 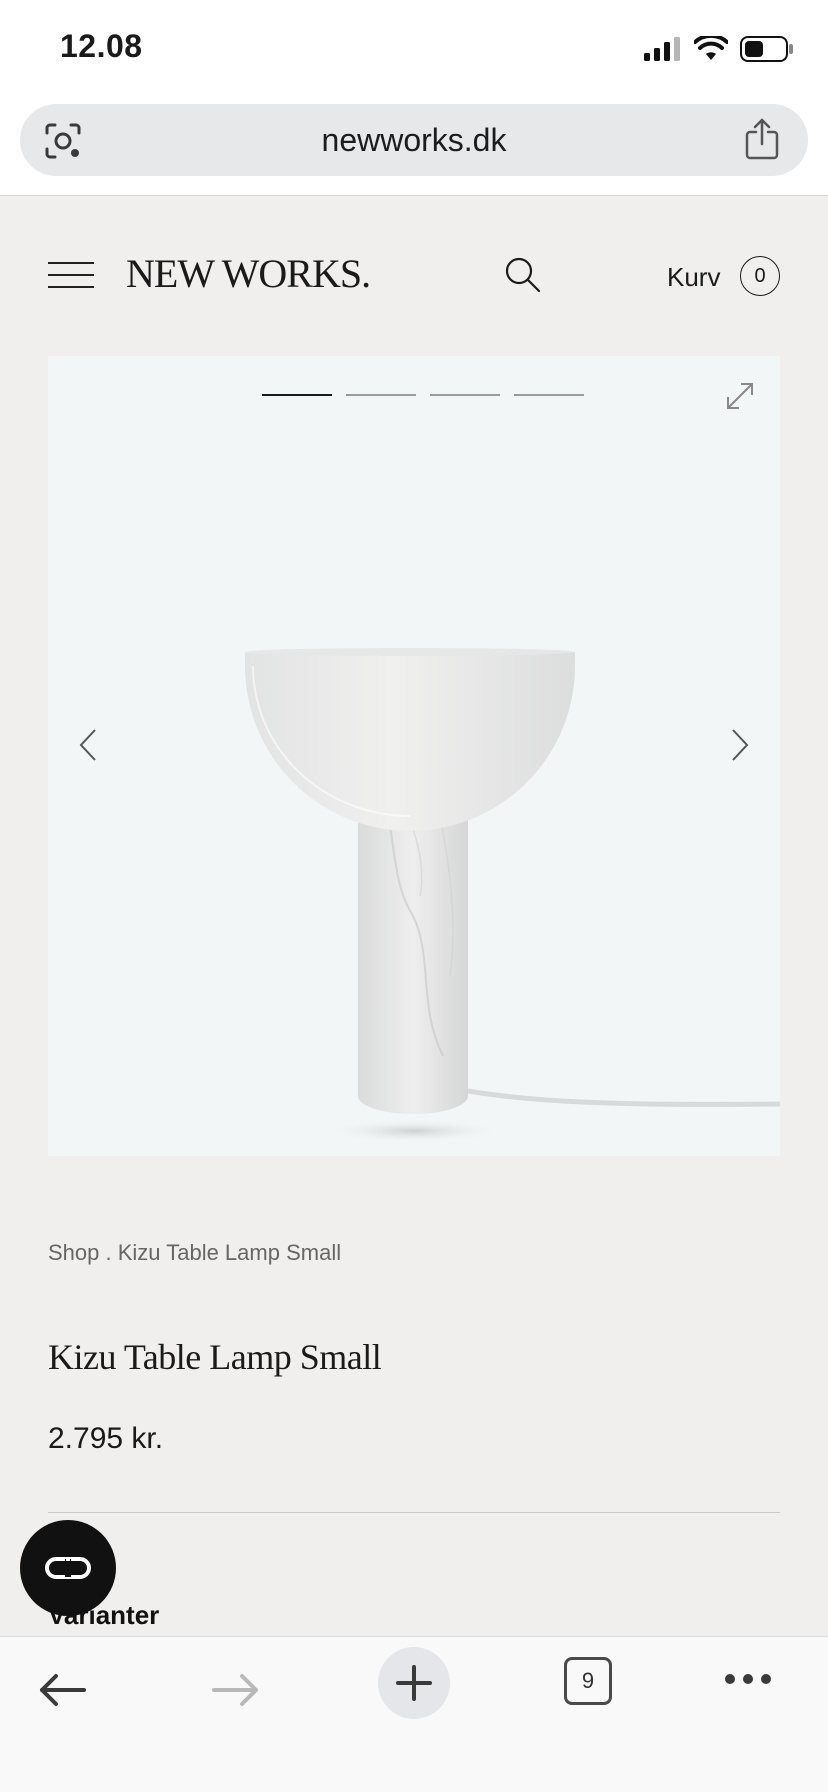 I want to click on chat-icon, so click(x=68, y=1568).